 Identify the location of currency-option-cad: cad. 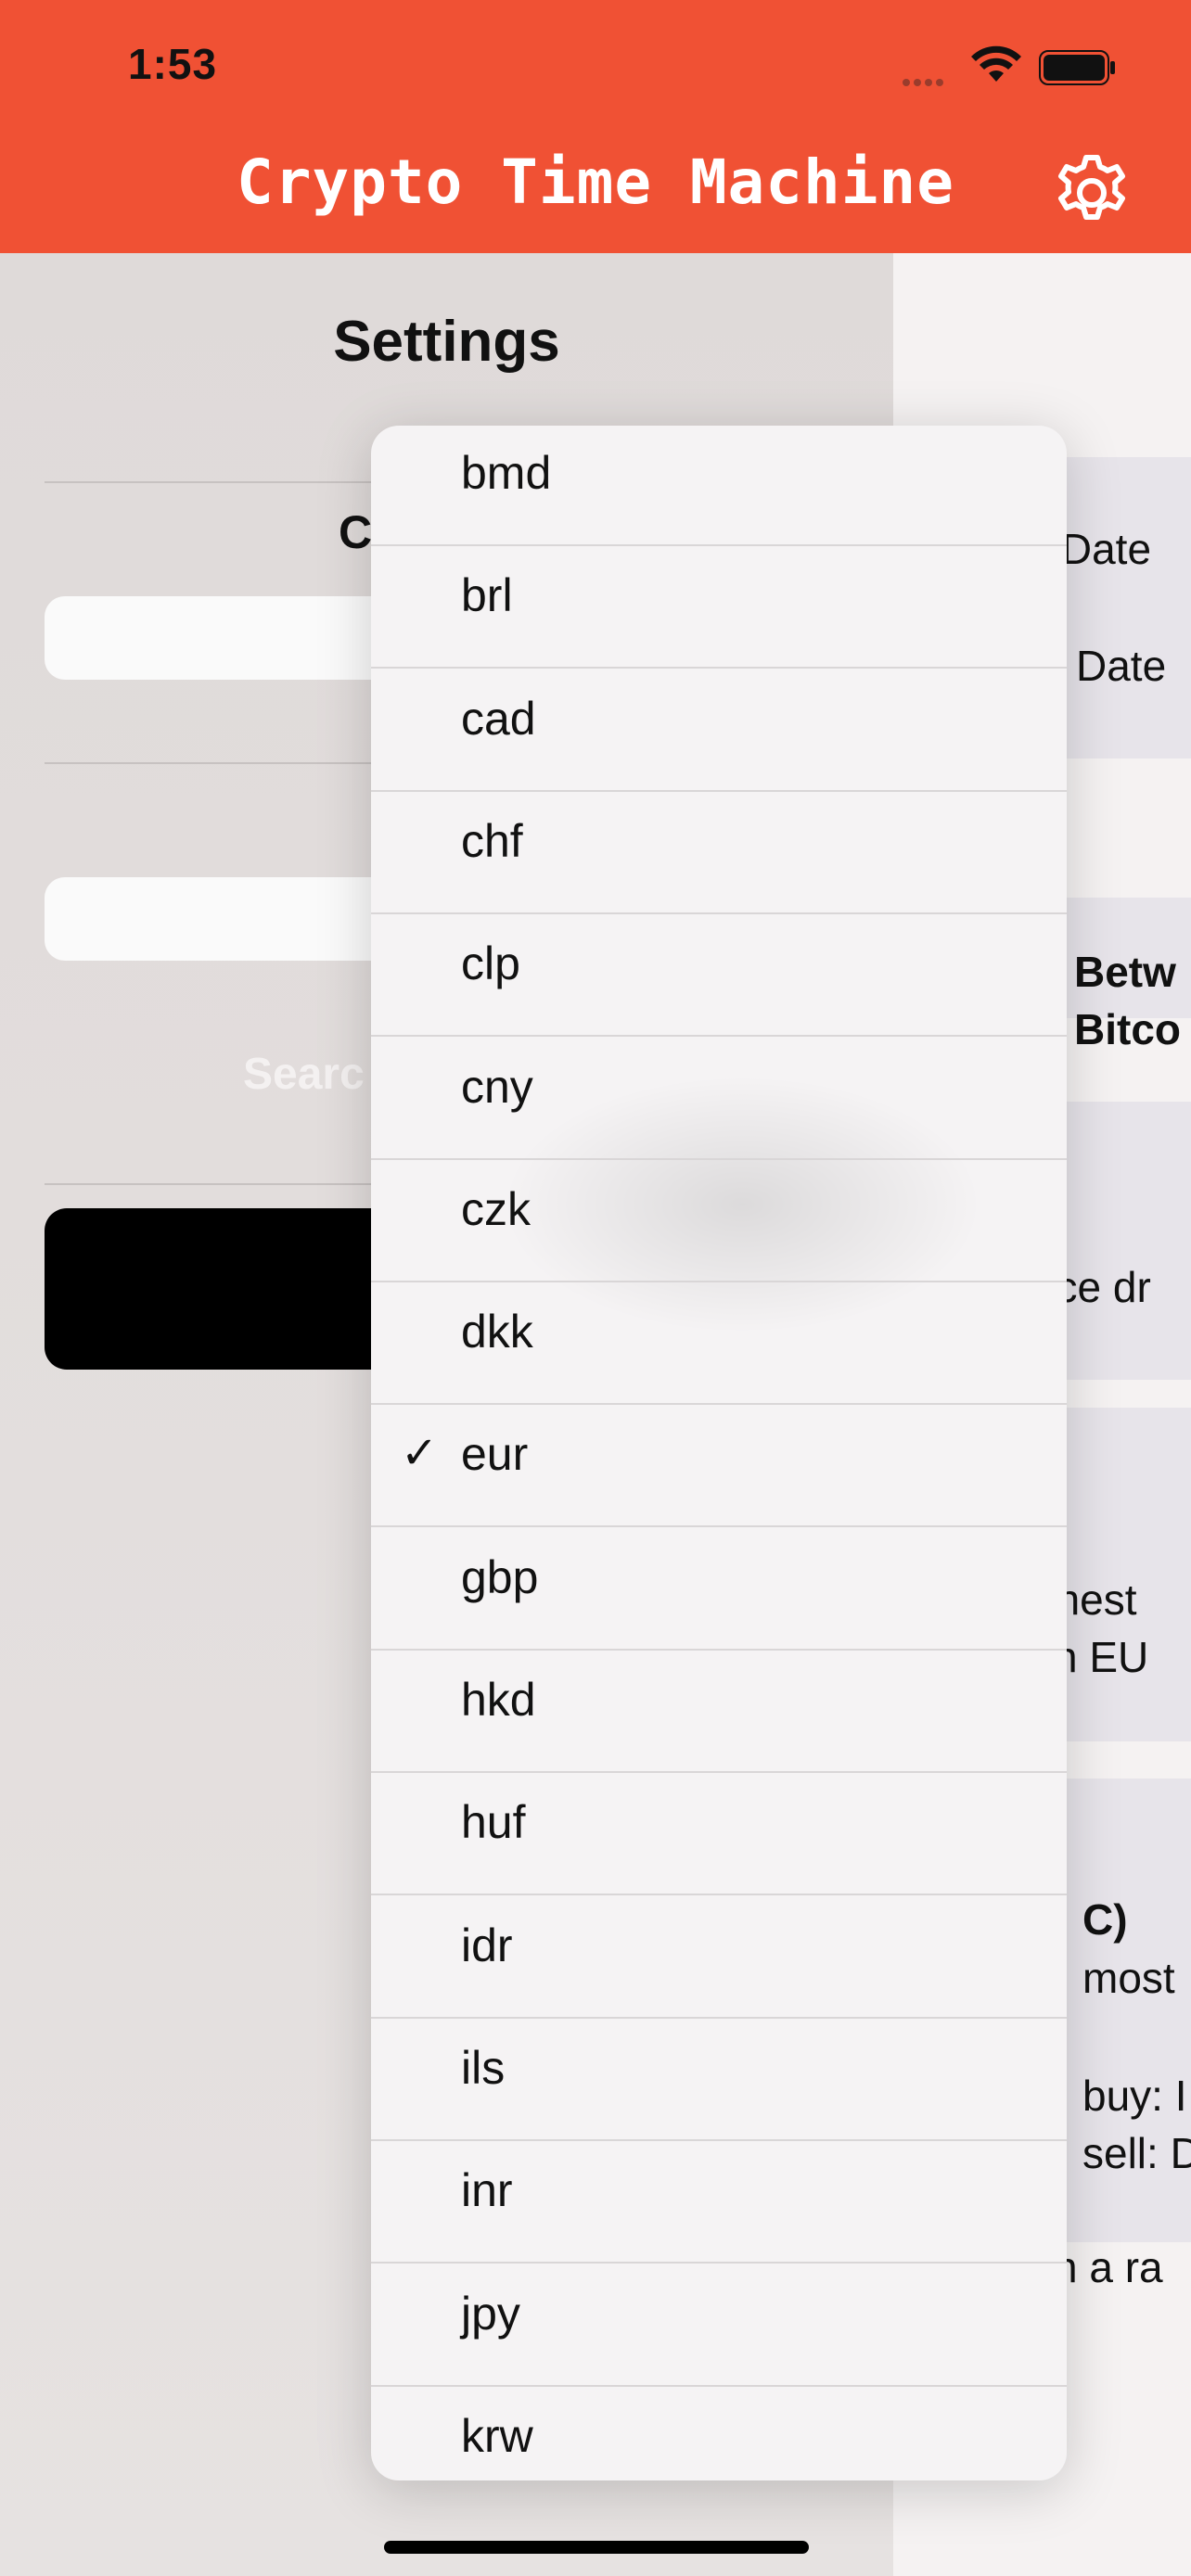
(719, 732).